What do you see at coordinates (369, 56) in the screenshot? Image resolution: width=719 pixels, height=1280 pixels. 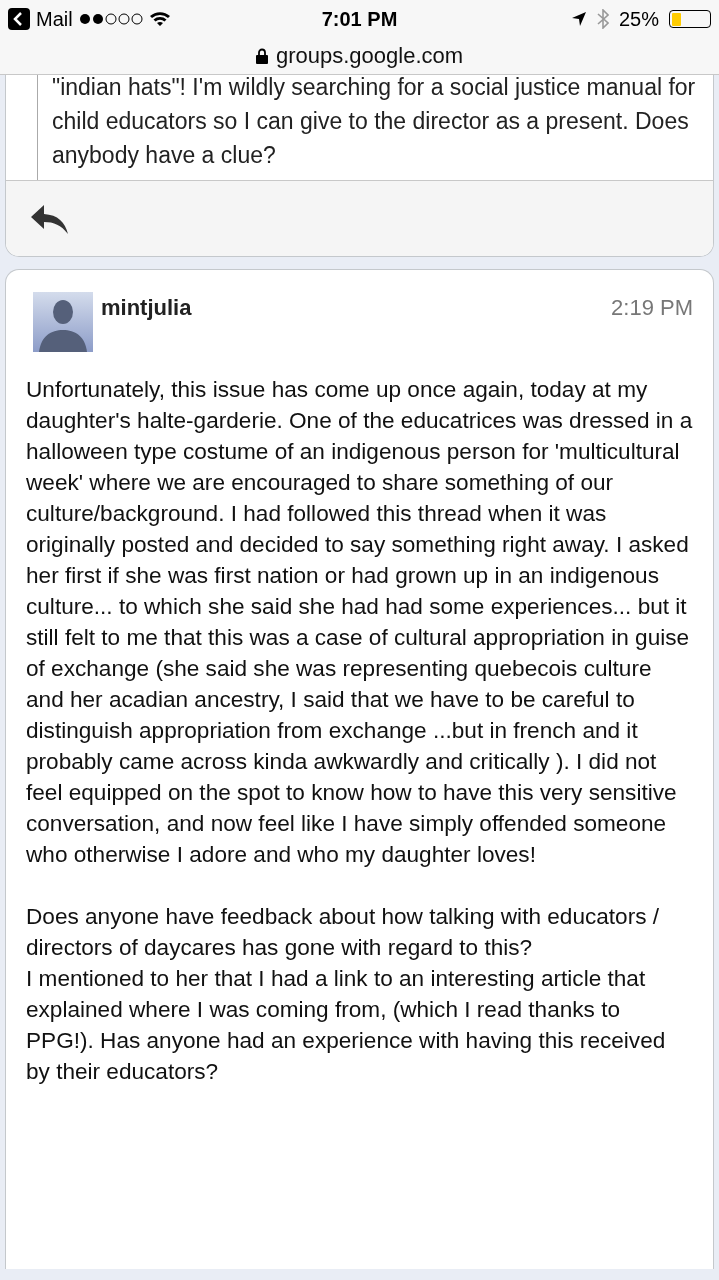 I see `url-text: groups.google.com` at bounding box center [369, 56].